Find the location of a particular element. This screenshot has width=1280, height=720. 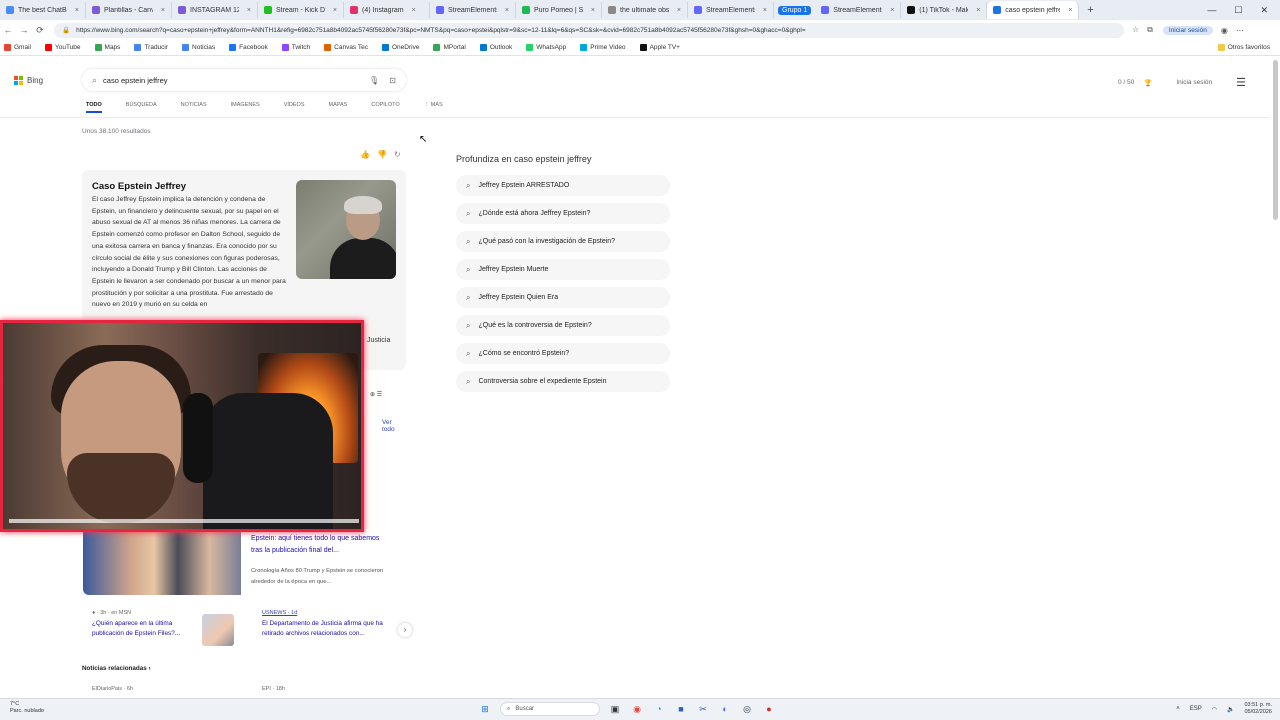

edge-icon: ◔ is located at coordinates (659, 709).